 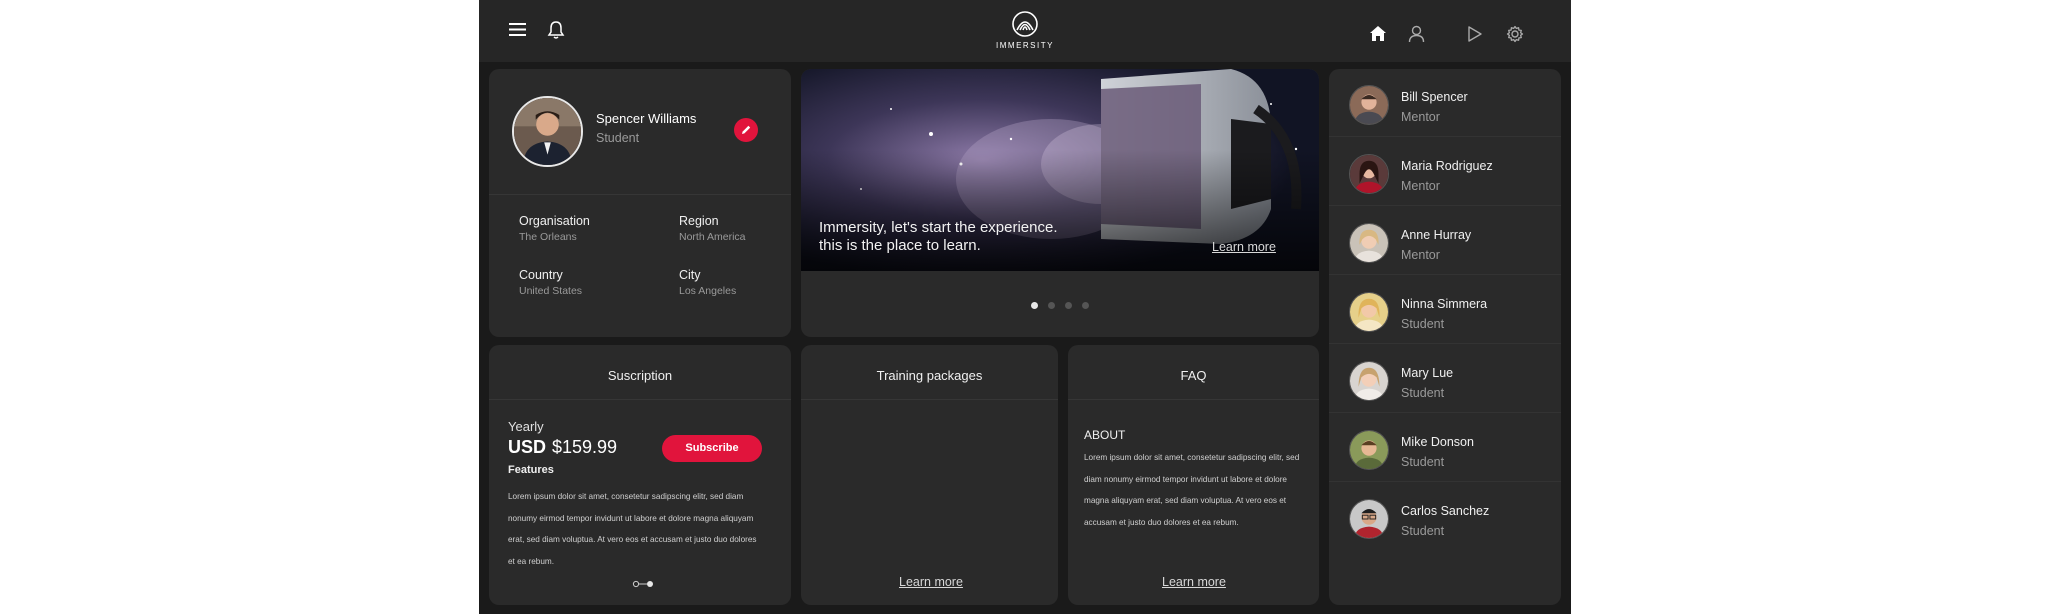 I want to click on person-name: Mike Donson, so click(x=1437, y=442).